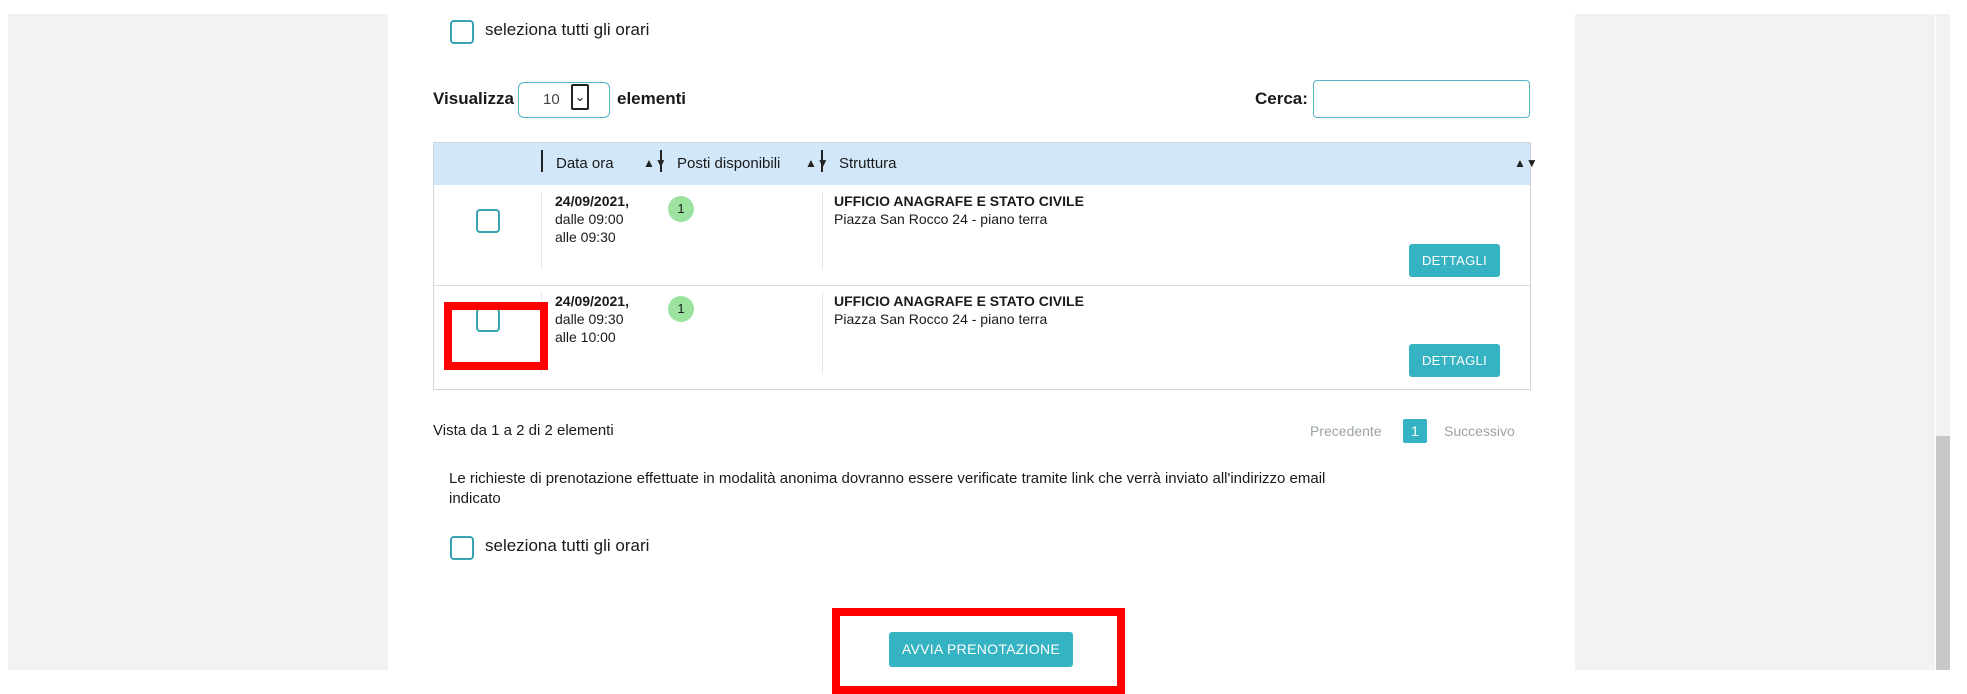 The width and height of the screenshot is (1967, 694). What do you see at coordinates (868, 163) in the screenshot?
I see `column-header-structure: Struttura` at bounding box center [868, 163].